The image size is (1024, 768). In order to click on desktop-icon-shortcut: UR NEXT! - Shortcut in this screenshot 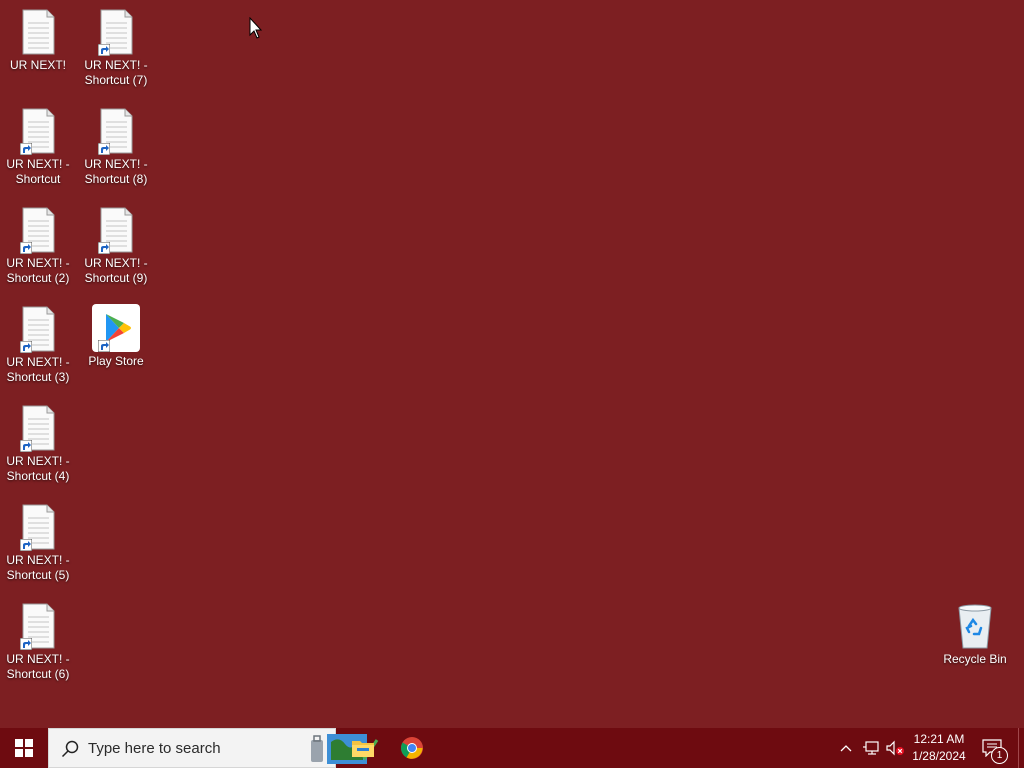, I will do `click(38, 147)`.